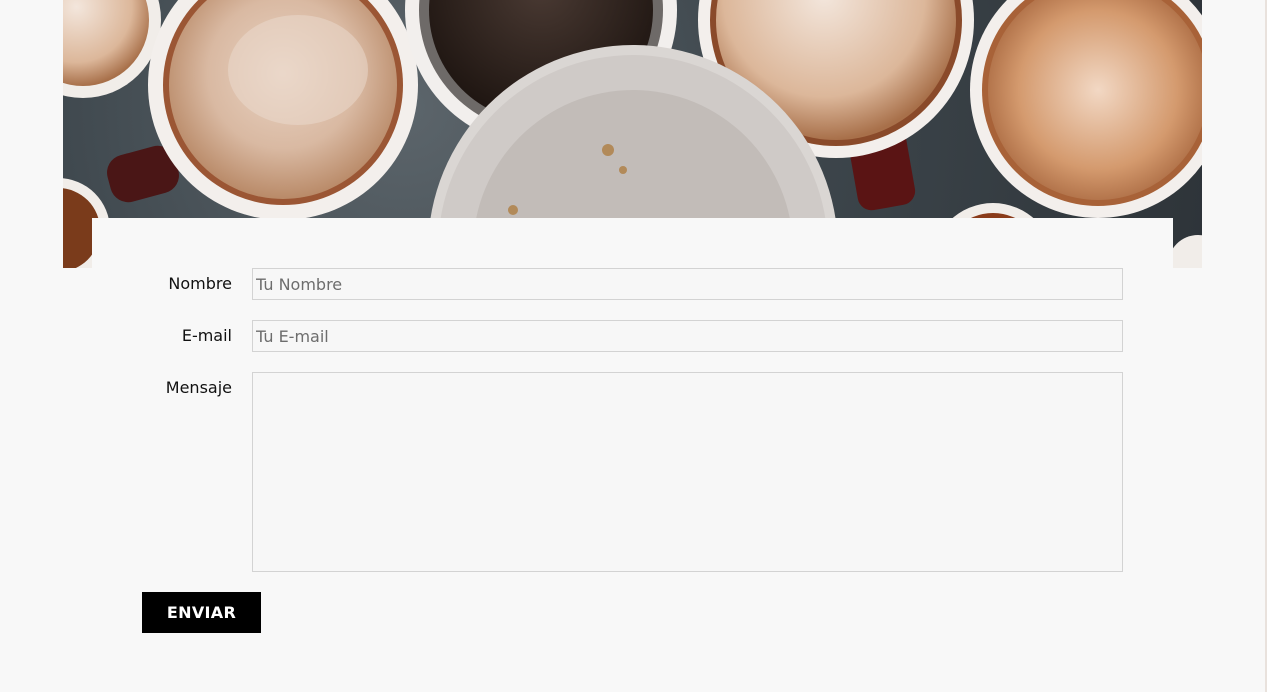 This screenshot has height=692, width=1267. I want to click on name-input, so click(687, 284).